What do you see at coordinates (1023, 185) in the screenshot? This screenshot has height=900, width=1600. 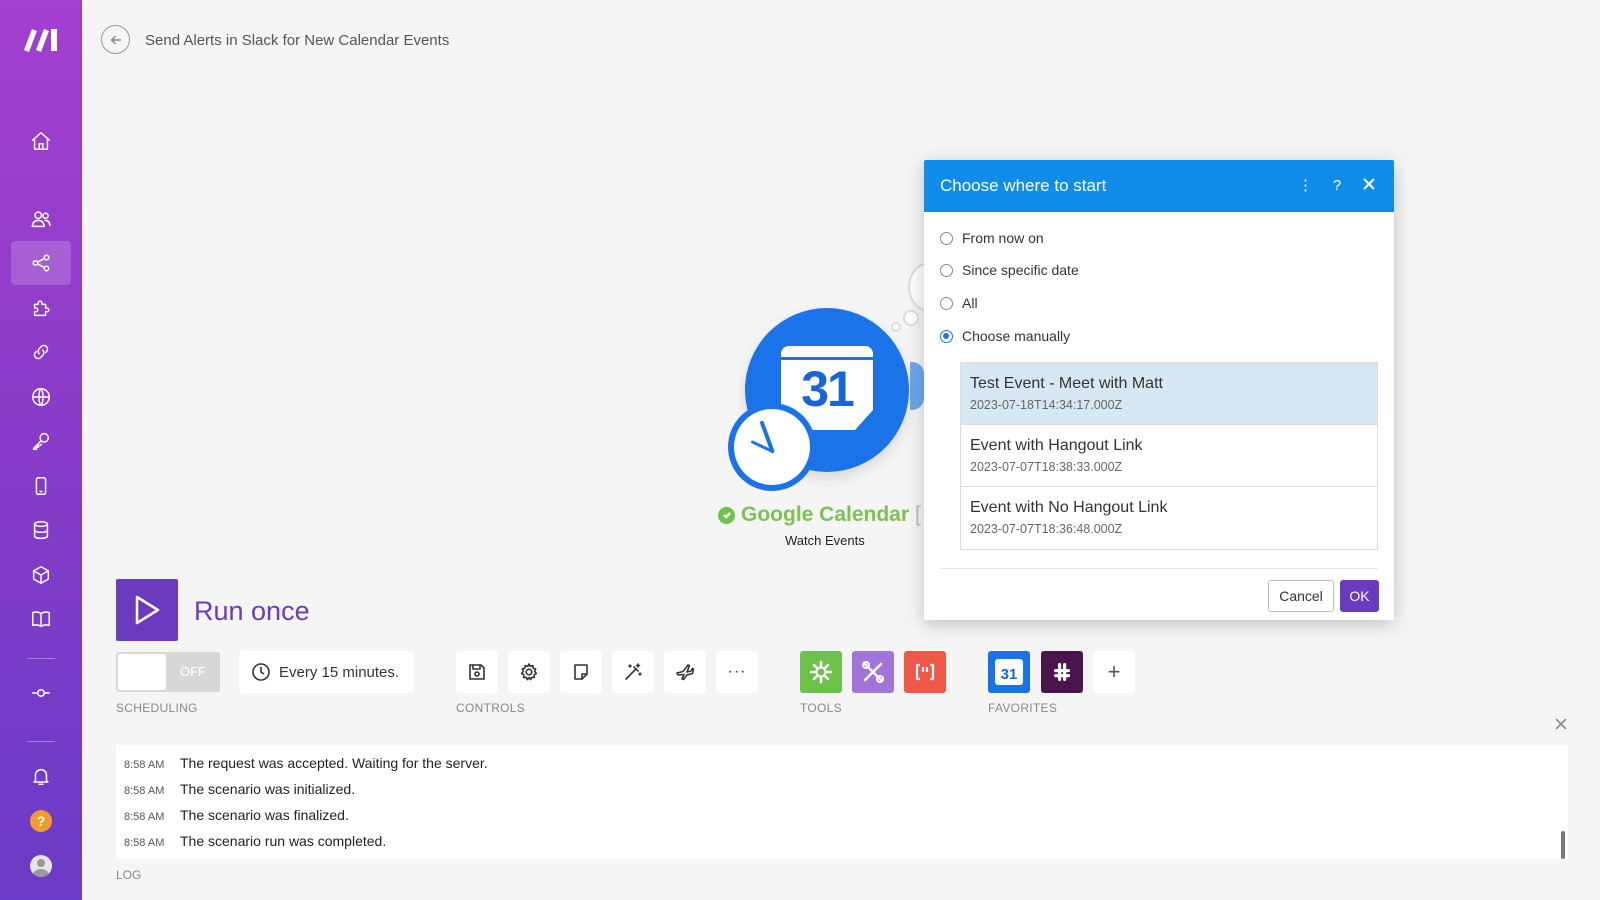 I see `dialog-title: Choose where to start` at bounding box center [1023, 185].